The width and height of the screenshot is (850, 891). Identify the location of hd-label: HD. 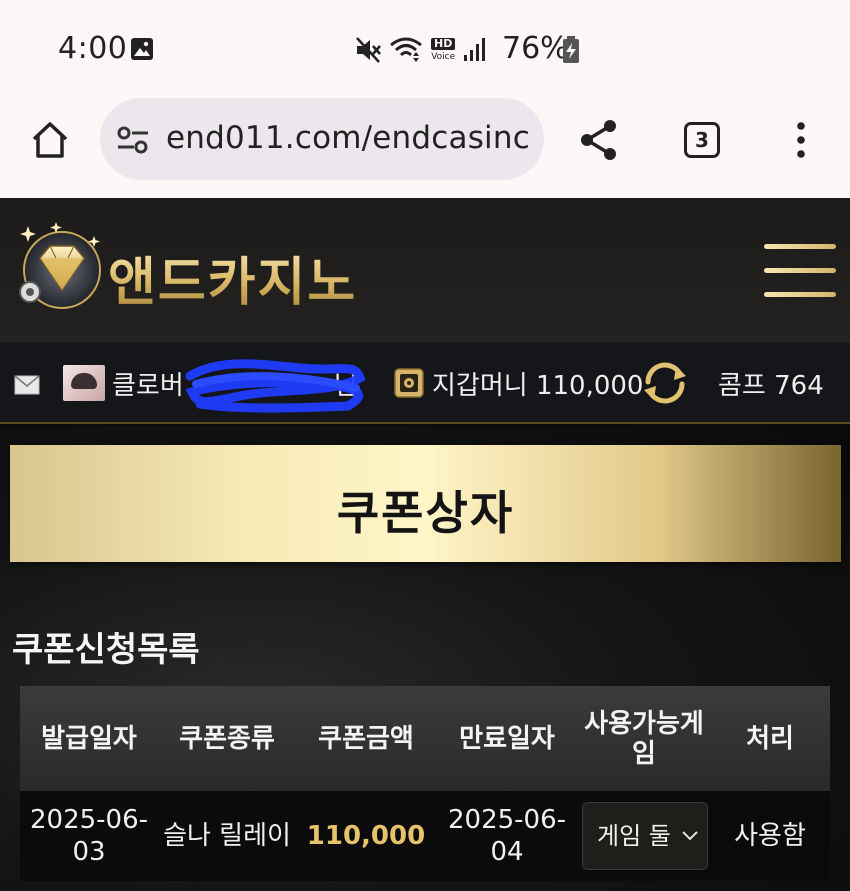
(443, 44).